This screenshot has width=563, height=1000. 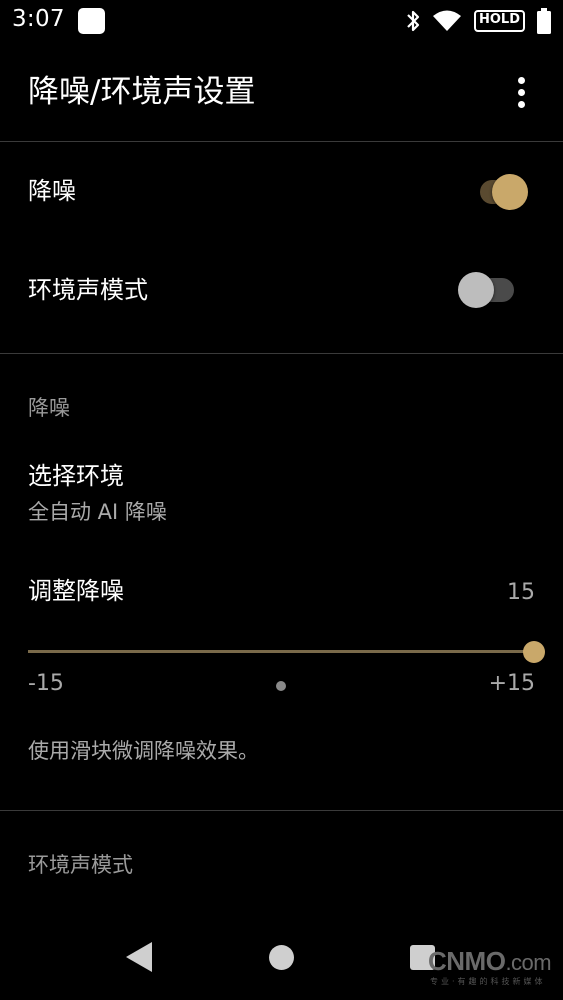 What do you see at coordinates (499, 21) in the screenshot?
I see `hold-badge: HOLD` at bounding box center [499, 21].